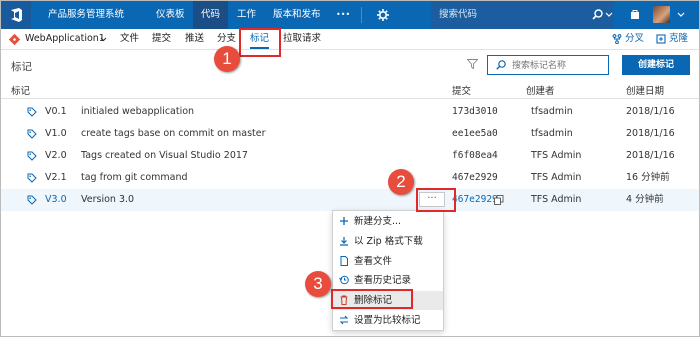 The height and width of the screenshot is (337, 700). I want to click on commit-id: 173d3010, so click(475, 112).